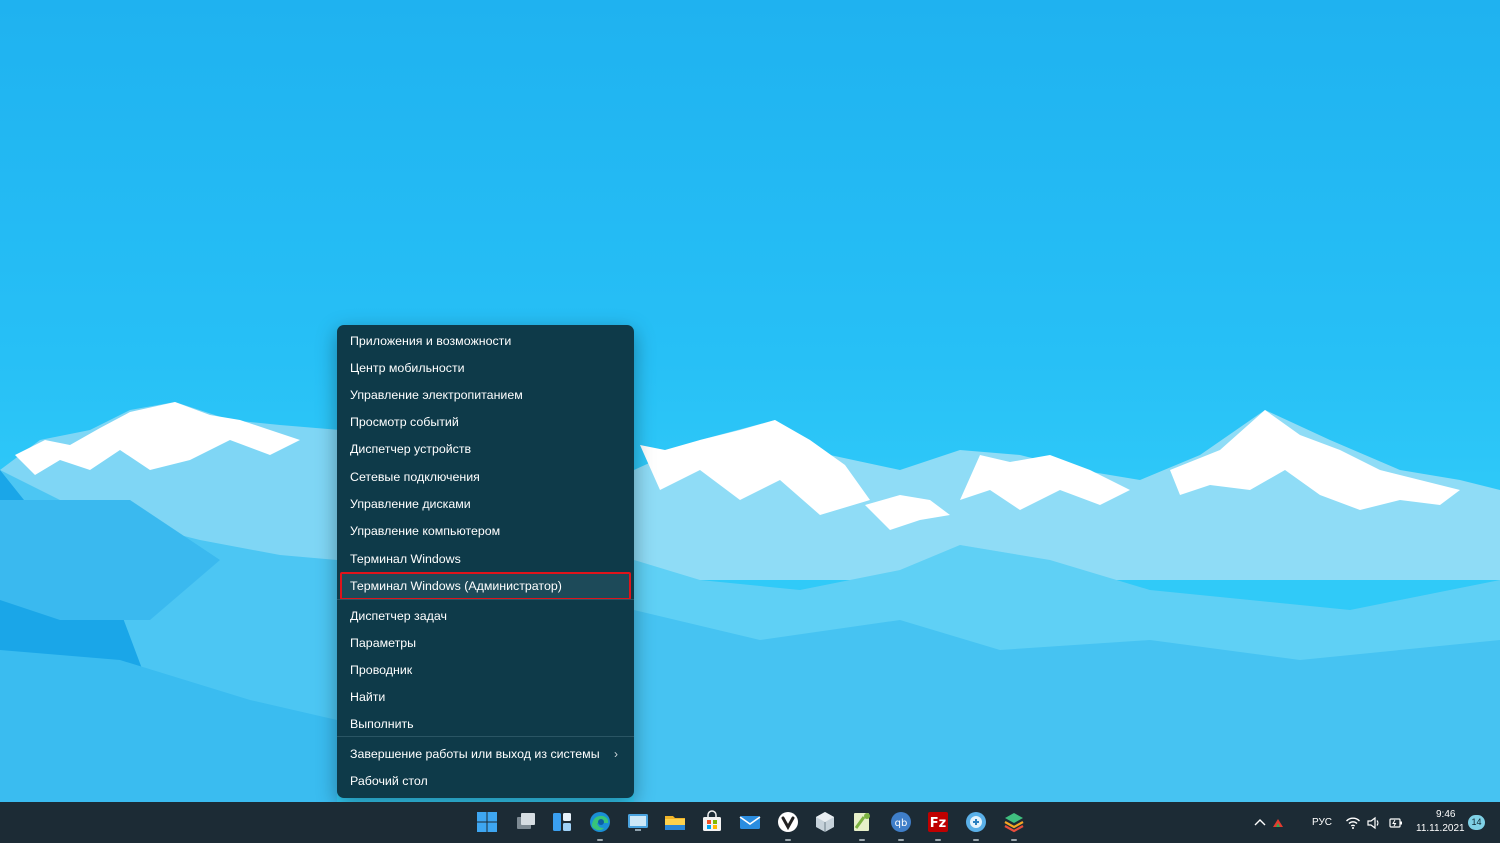  Describe the element at coordinates (407, 368) in the screenshot. I see `menu-item-label: Центр мобильности` at that location.